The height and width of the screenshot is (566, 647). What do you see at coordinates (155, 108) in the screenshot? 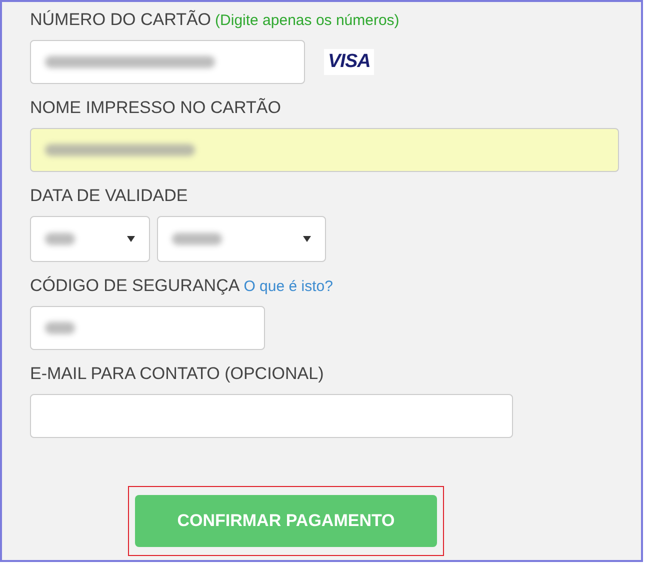
I see `field-label: NOME IMPRESSO NO CARTÃO` at bounding box center [155, 108].